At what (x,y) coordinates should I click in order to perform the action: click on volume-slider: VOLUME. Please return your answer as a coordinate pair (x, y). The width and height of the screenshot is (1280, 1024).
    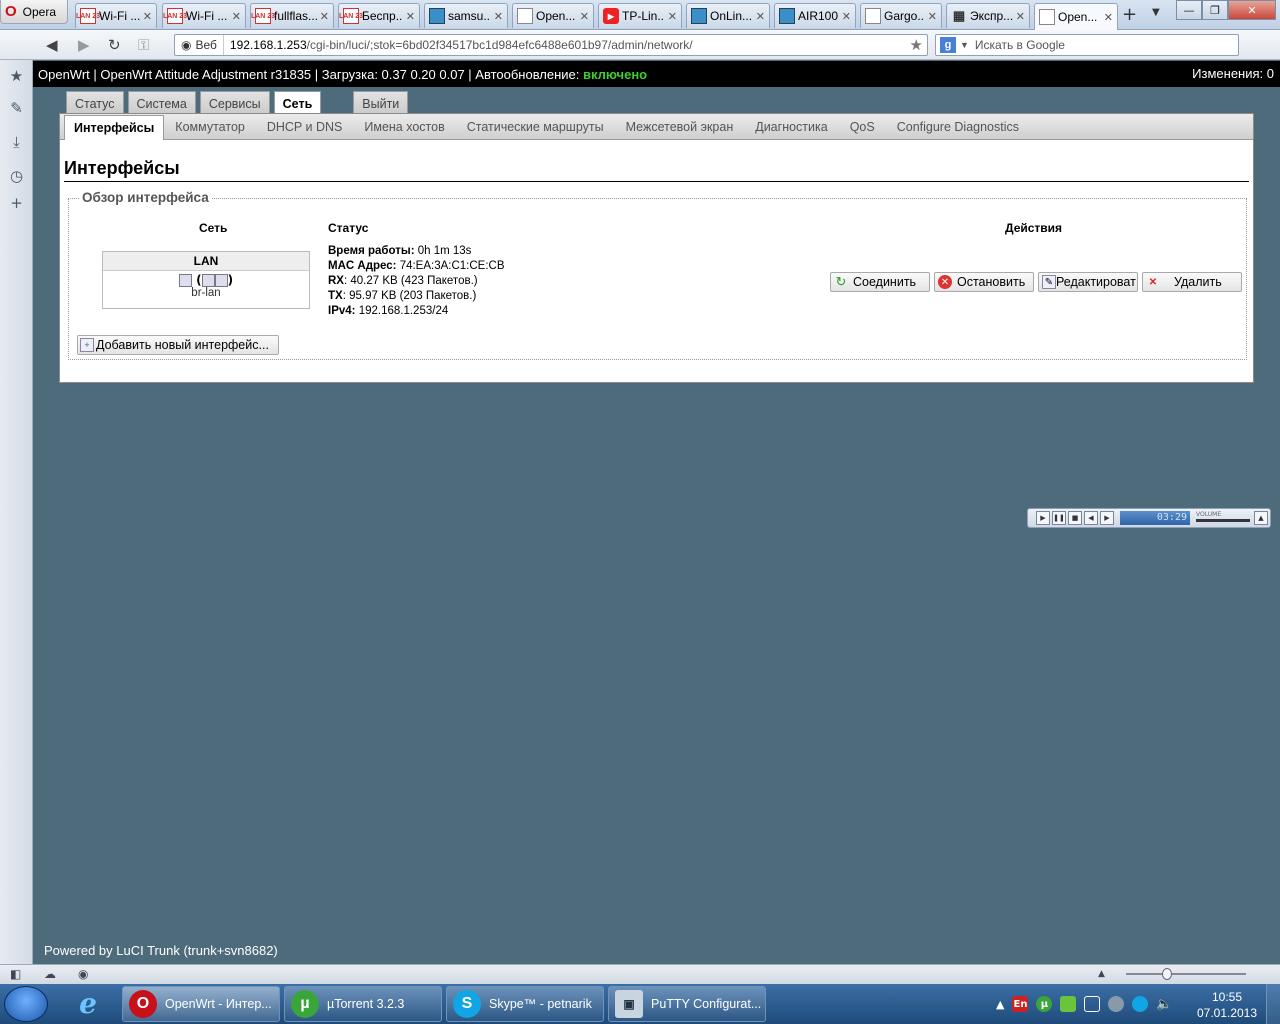
    Looking at the image, I should click on (1224, 518).